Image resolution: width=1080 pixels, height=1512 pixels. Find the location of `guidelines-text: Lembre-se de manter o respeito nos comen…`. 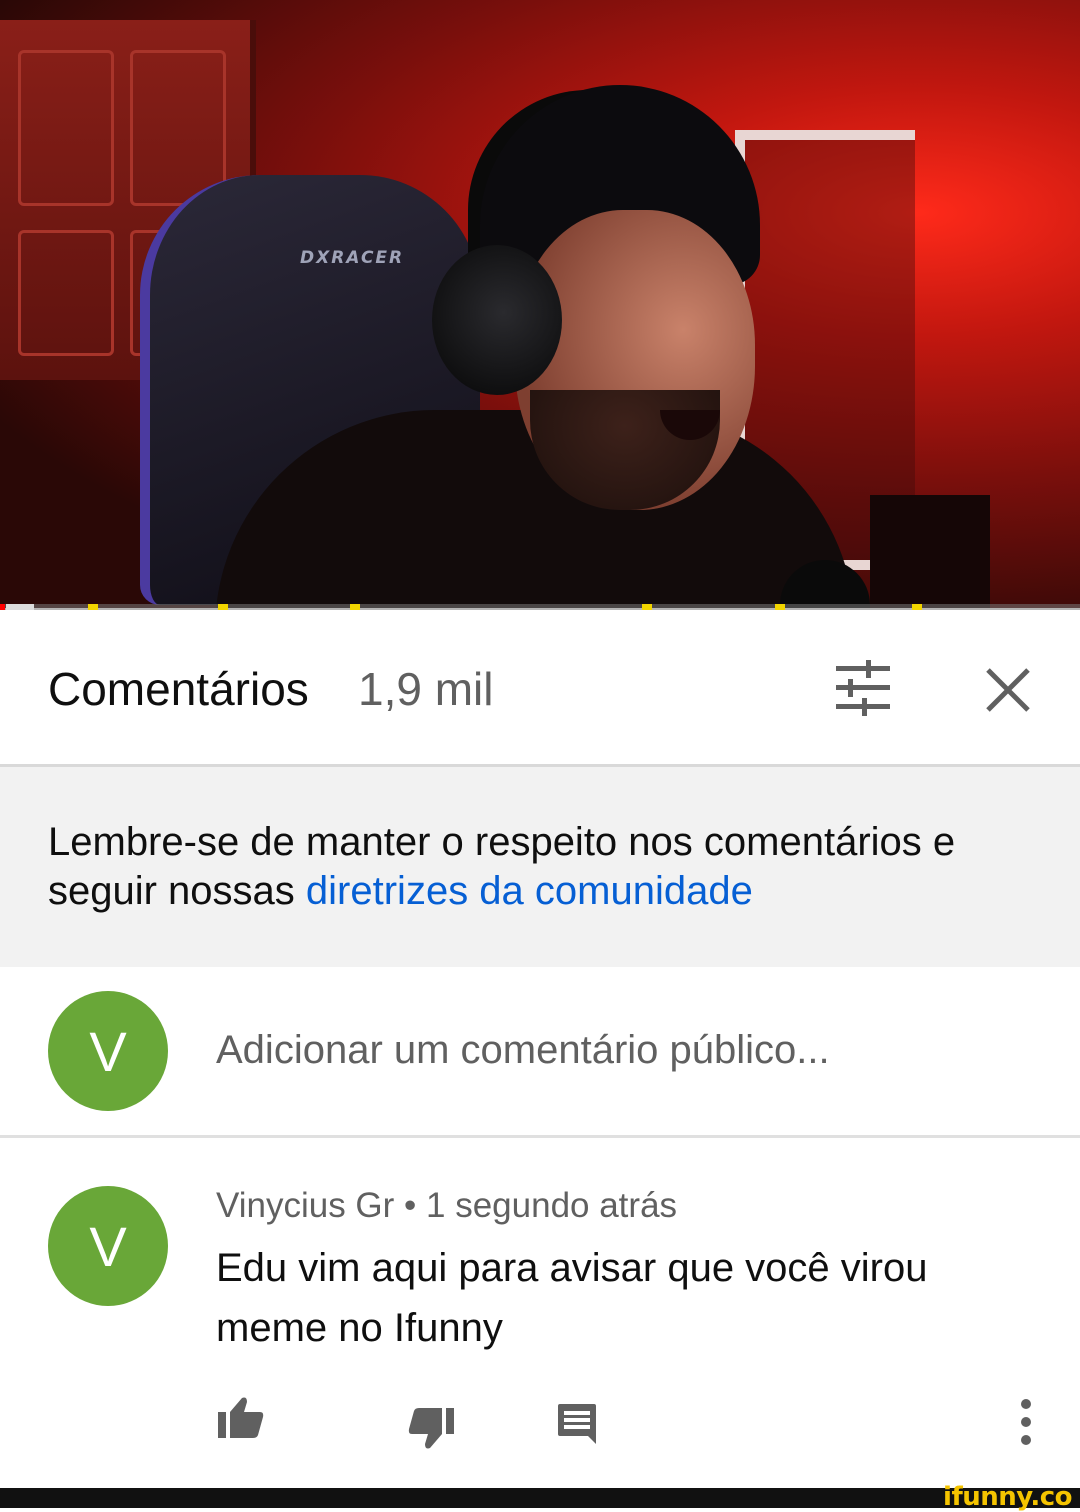

guidelines-text: Lembre-se de manter o respeito nos comen… is located at coordinates (543, 867).